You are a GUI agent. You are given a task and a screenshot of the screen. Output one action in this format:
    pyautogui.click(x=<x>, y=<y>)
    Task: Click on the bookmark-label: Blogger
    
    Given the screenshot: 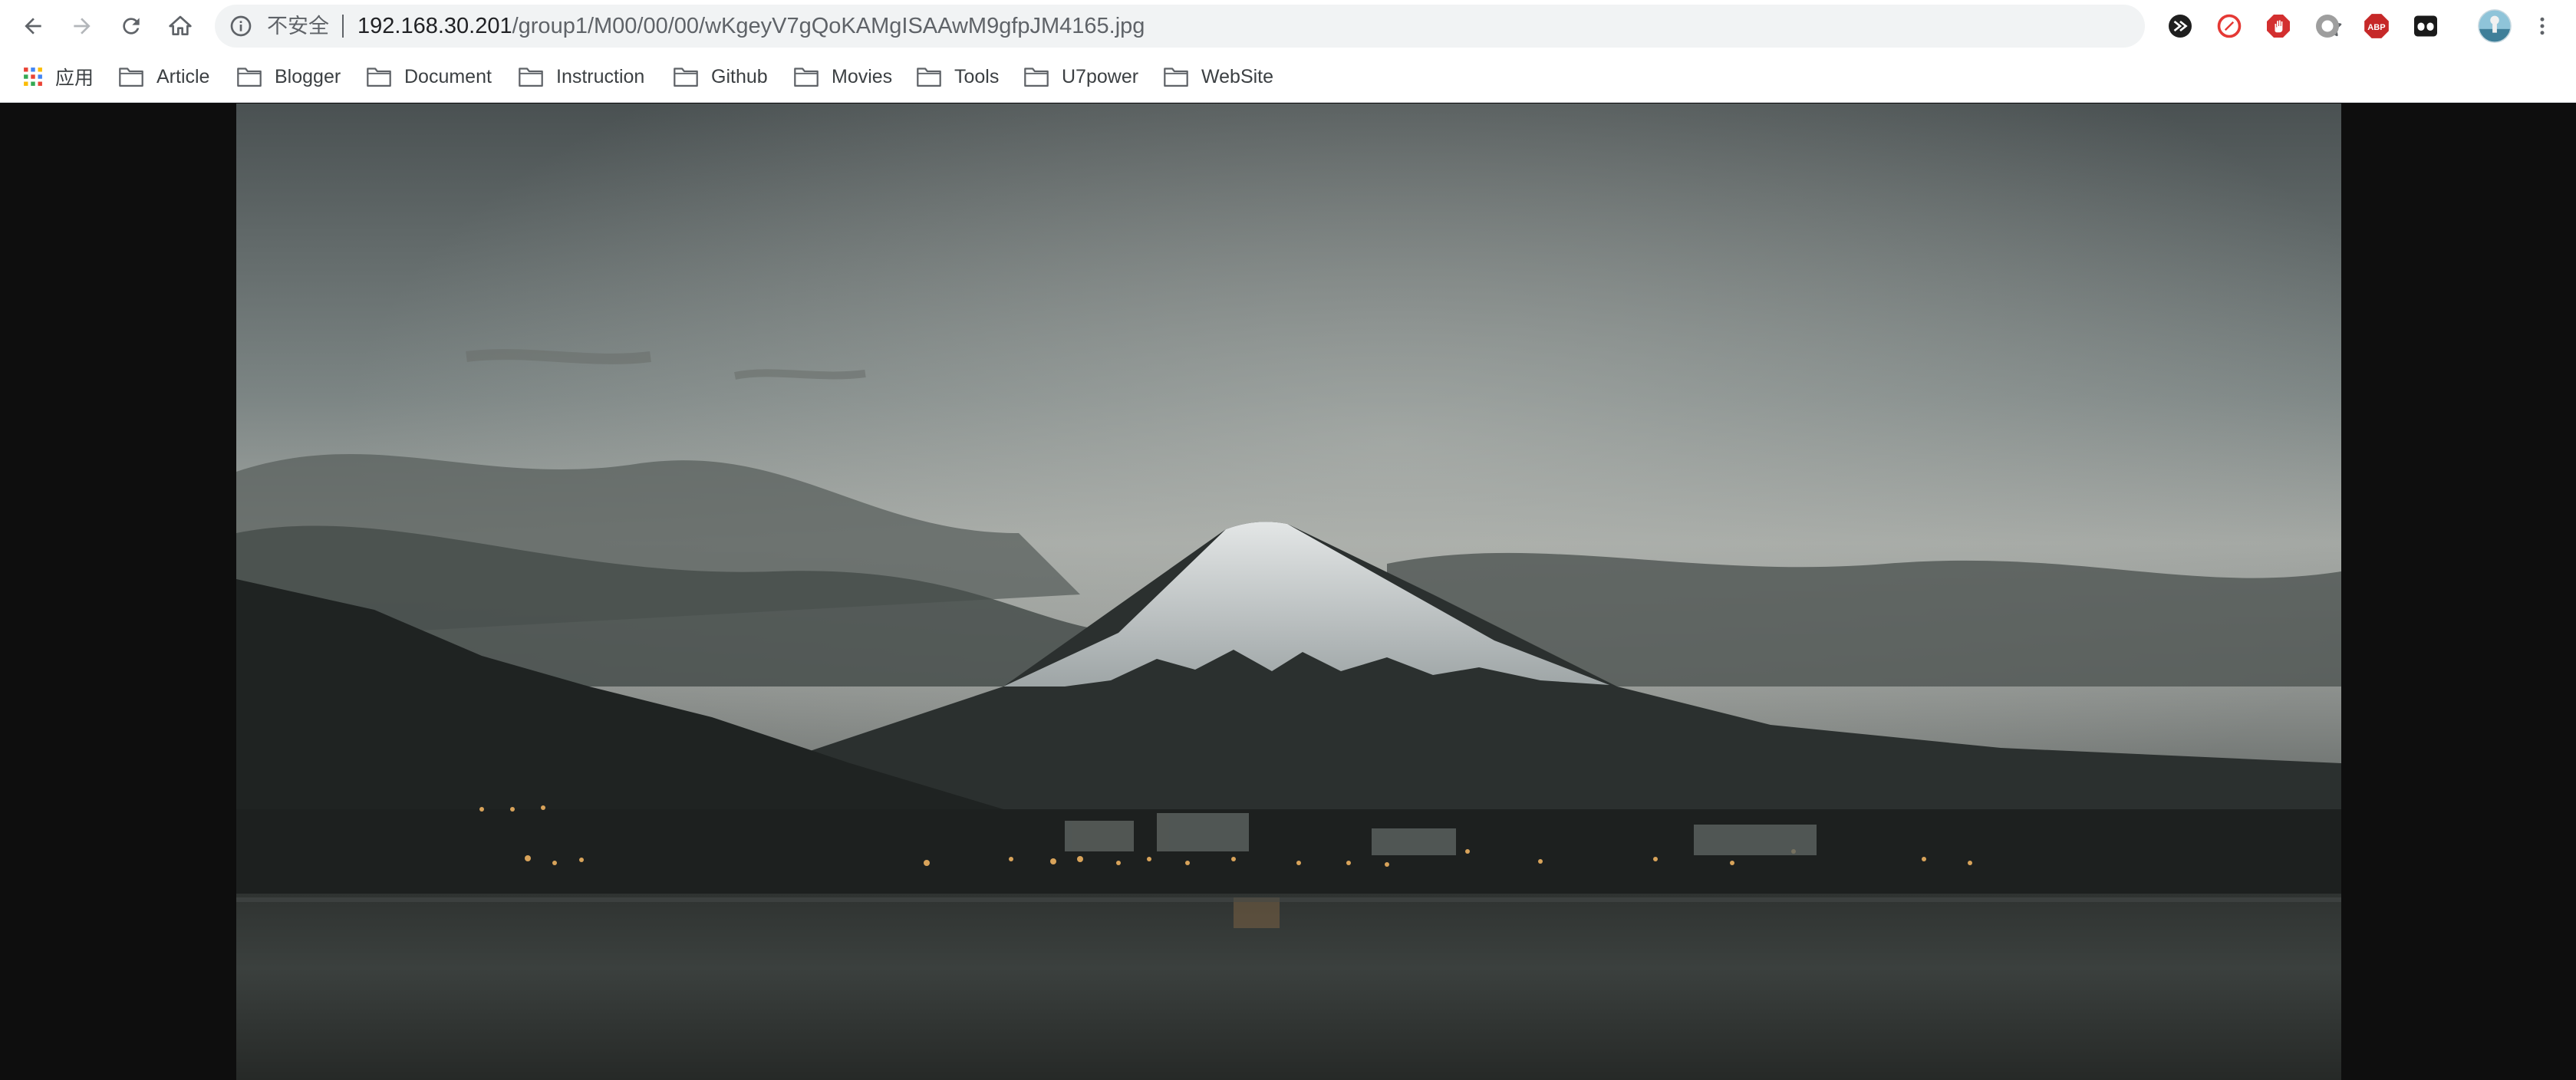 What is the action you would take?
    pyautogui.click(x=308, y=76)
    